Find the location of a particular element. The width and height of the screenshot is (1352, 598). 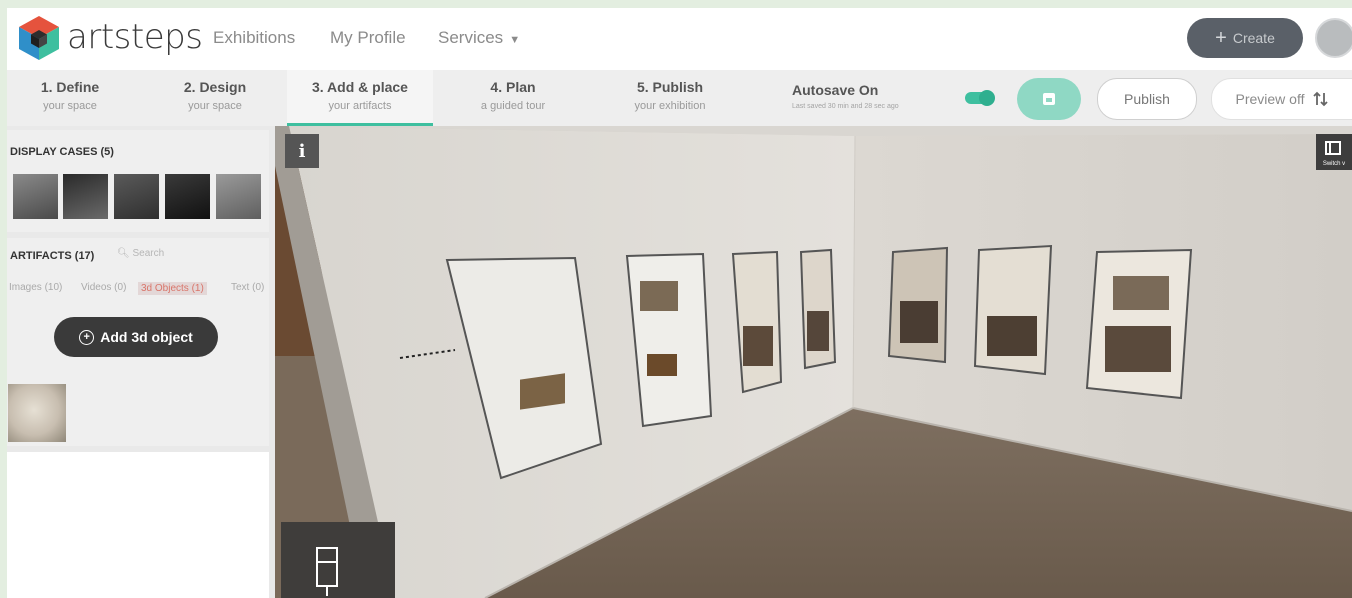

create-button: + Create is located at coordinates (1245, 38).